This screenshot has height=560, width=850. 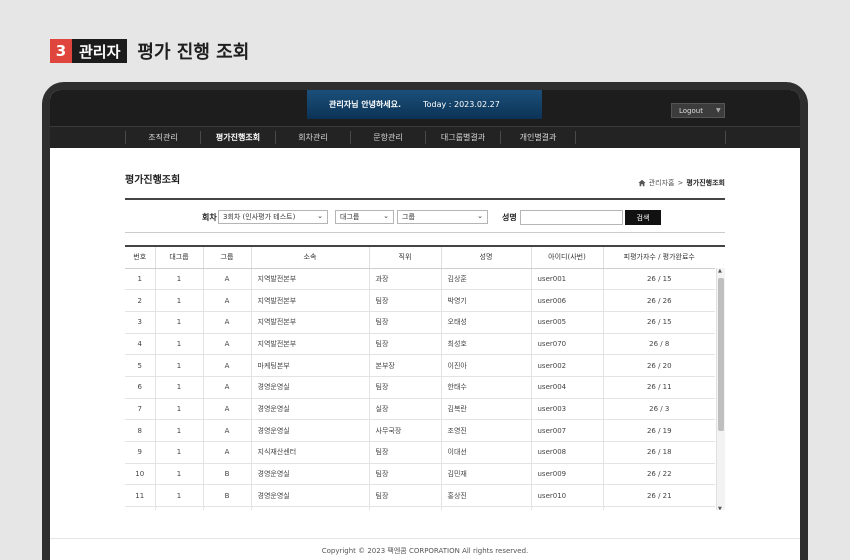 I want to click on table-row: 8 1 A 경영운영실 사무국장 조영진 user007 26 / 19, so click(x=420, y=430).